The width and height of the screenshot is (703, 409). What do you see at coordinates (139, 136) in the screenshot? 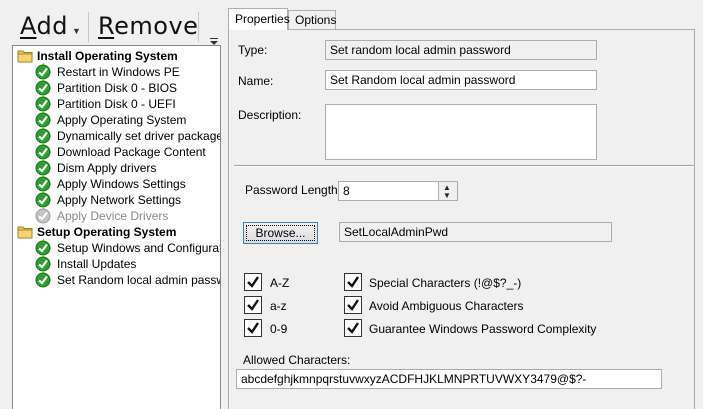
I see `tree-item-label: Dynamically set driver package to` at bounding box center [139, 136].